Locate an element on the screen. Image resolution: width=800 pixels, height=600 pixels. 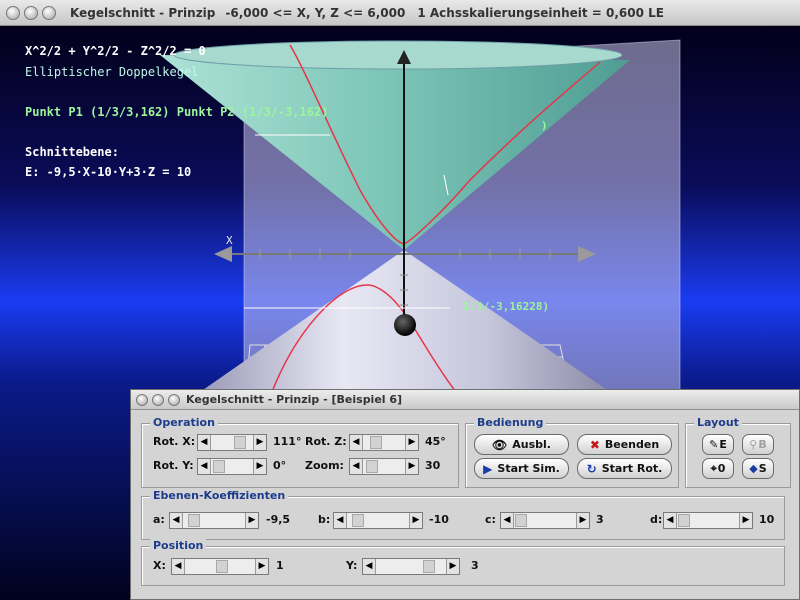
rot-x-label: Rot. X: is located at coordinates (174, 441).